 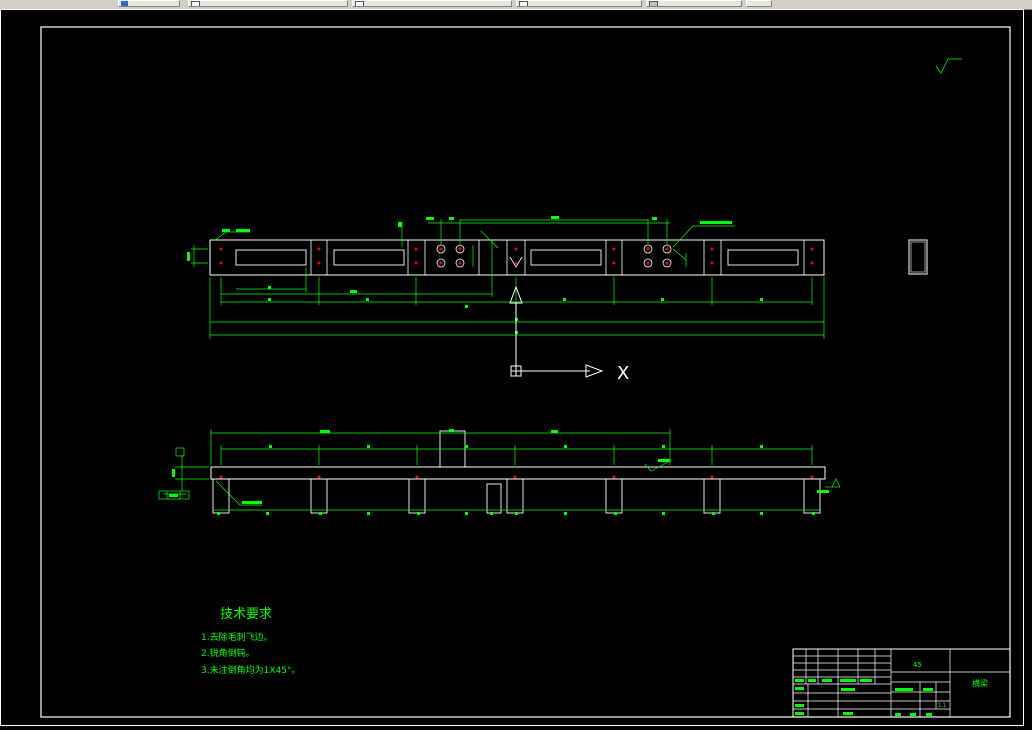 I want to click on front-center-marks, so click(x=516, y=477).